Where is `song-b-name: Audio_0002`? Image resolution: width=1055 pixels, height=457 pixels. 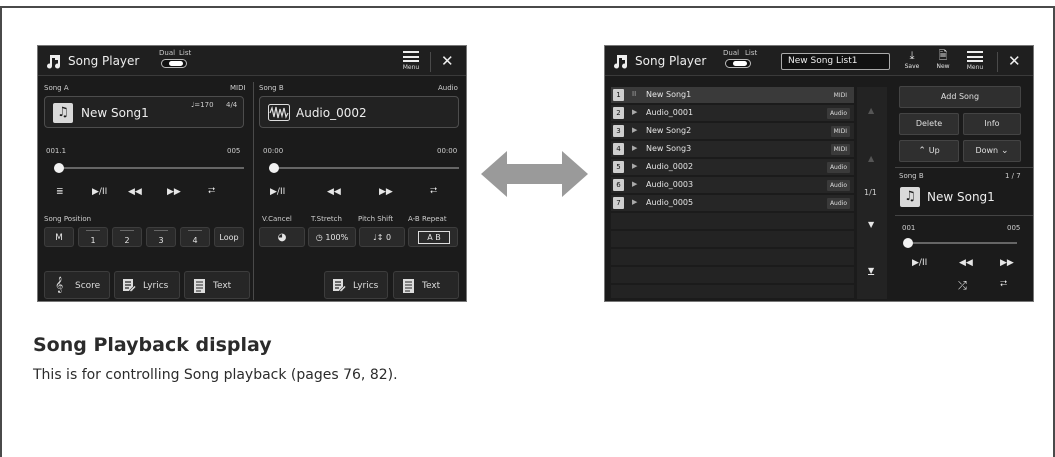
song-b-name: Audio_0002 is located at coordinates (331, 113).